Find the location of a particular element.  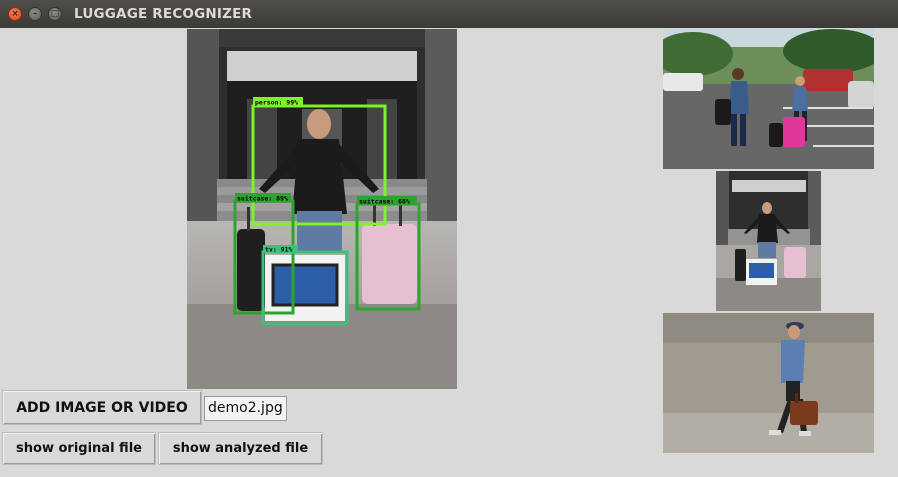

maximize-window-button: □ is located at coordinates (55, 14).